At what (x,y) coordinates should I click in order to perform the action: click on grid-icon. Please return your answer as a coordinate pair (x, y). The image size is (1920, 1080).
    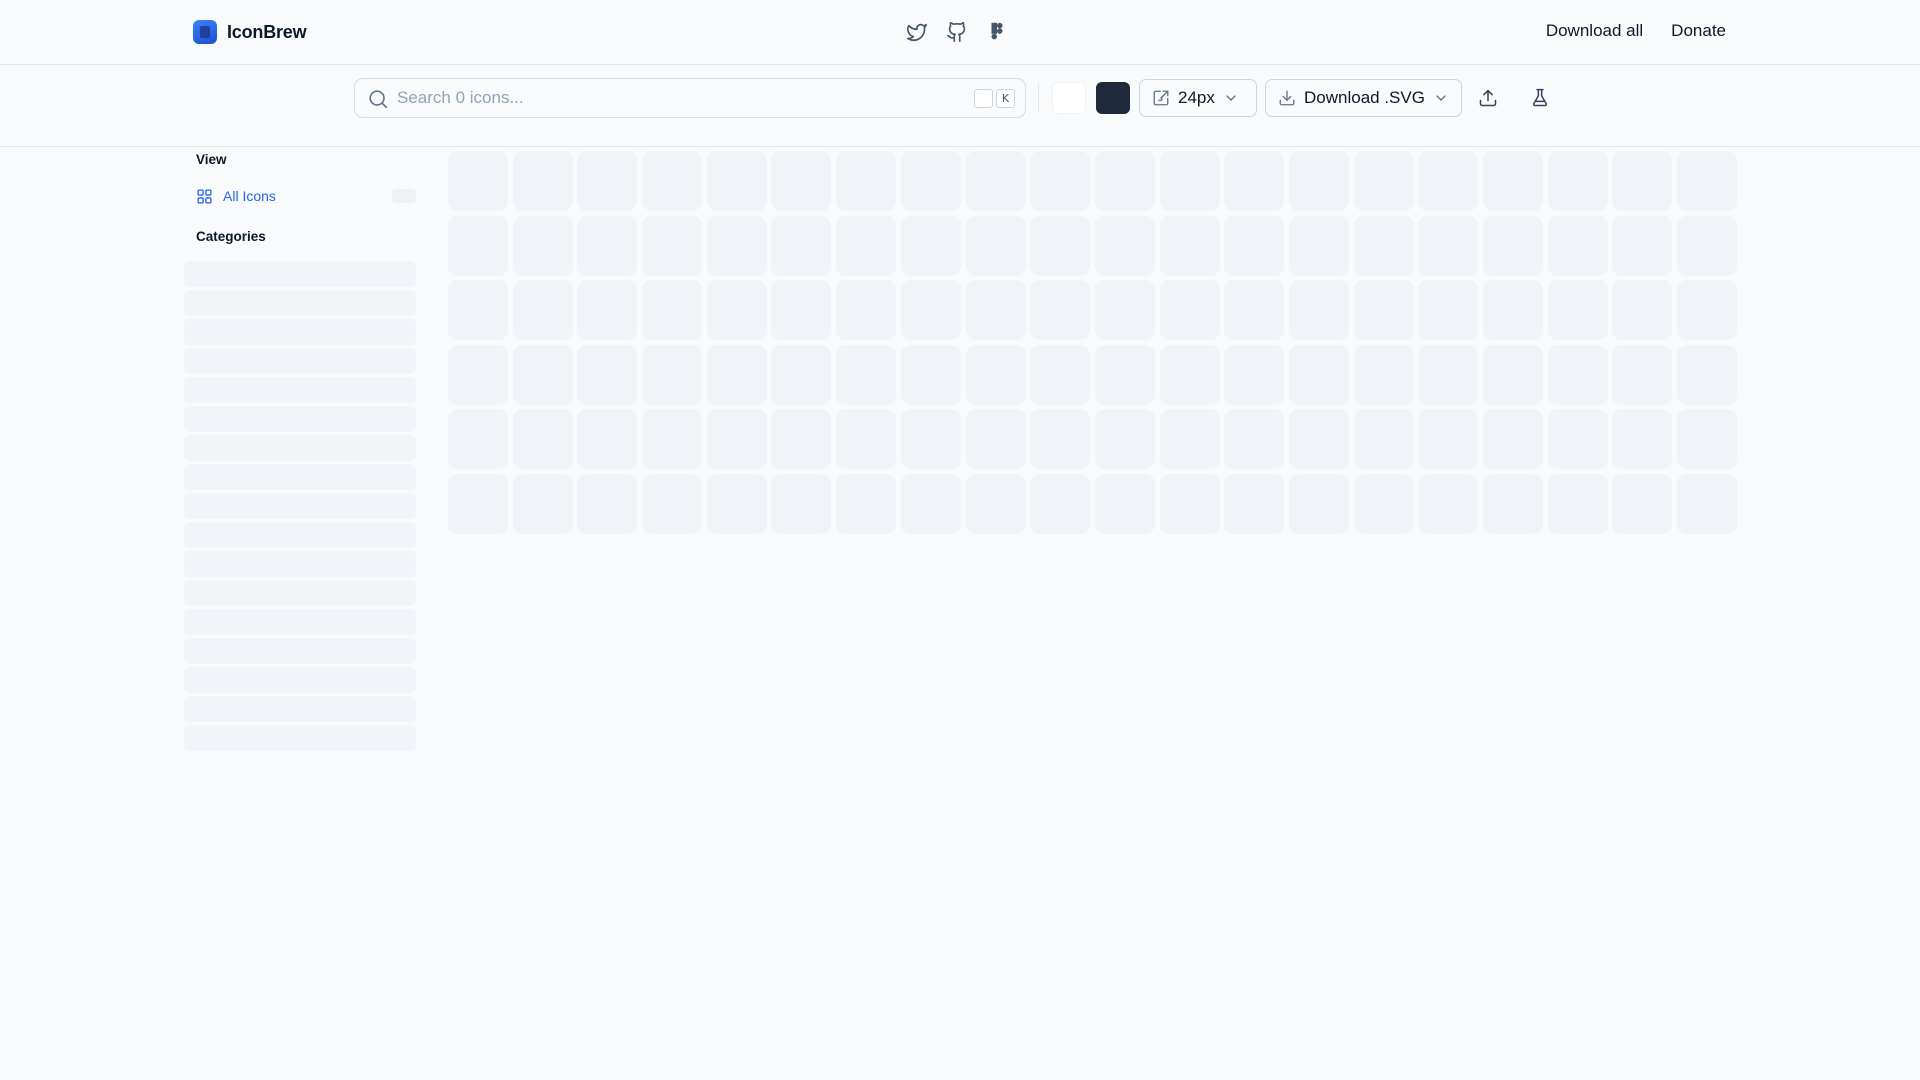
    Looking at the image, I should click on (204, 196).